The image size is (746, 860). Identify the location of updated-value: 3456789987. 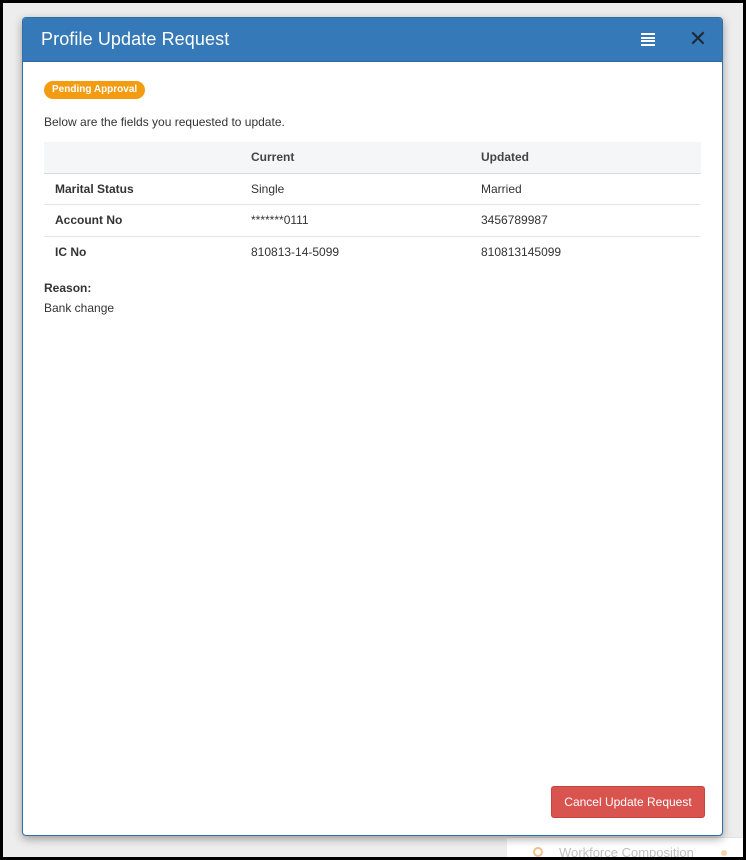
(591, 220).